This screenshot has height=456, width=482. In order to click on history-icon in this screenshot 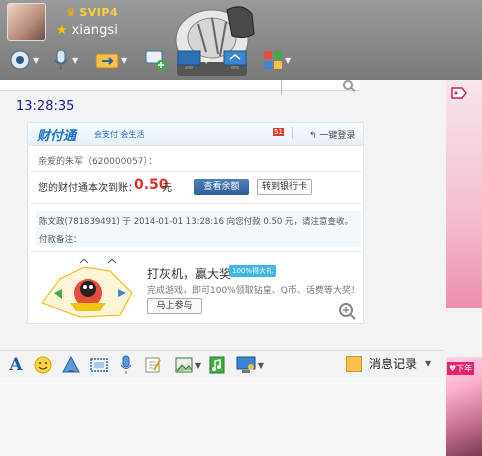, I will do `click(354, 363)`.